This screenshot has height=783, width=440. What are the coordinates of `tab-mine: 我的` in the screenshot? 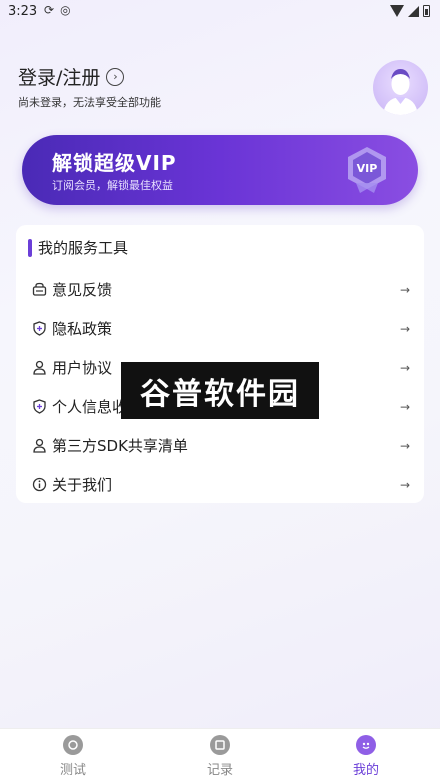 It's located at (366, 757).